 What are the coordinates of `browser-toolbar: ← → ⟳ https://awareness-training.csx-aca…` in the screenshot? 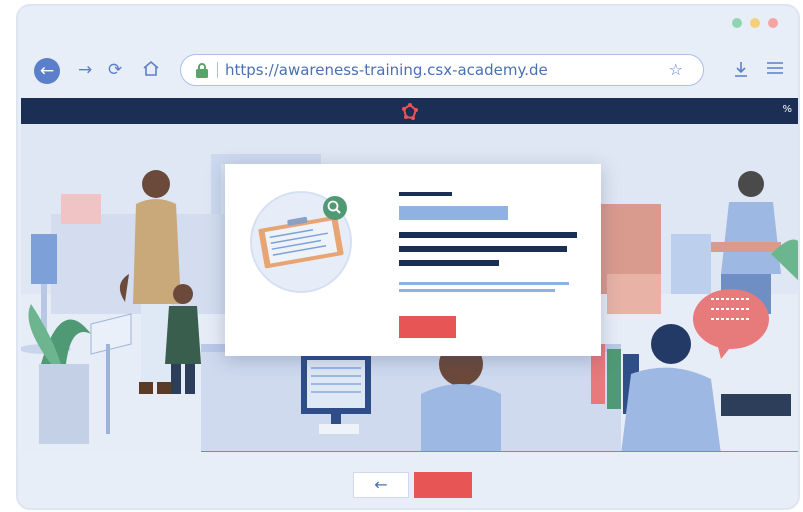 It's located at (408, 74).